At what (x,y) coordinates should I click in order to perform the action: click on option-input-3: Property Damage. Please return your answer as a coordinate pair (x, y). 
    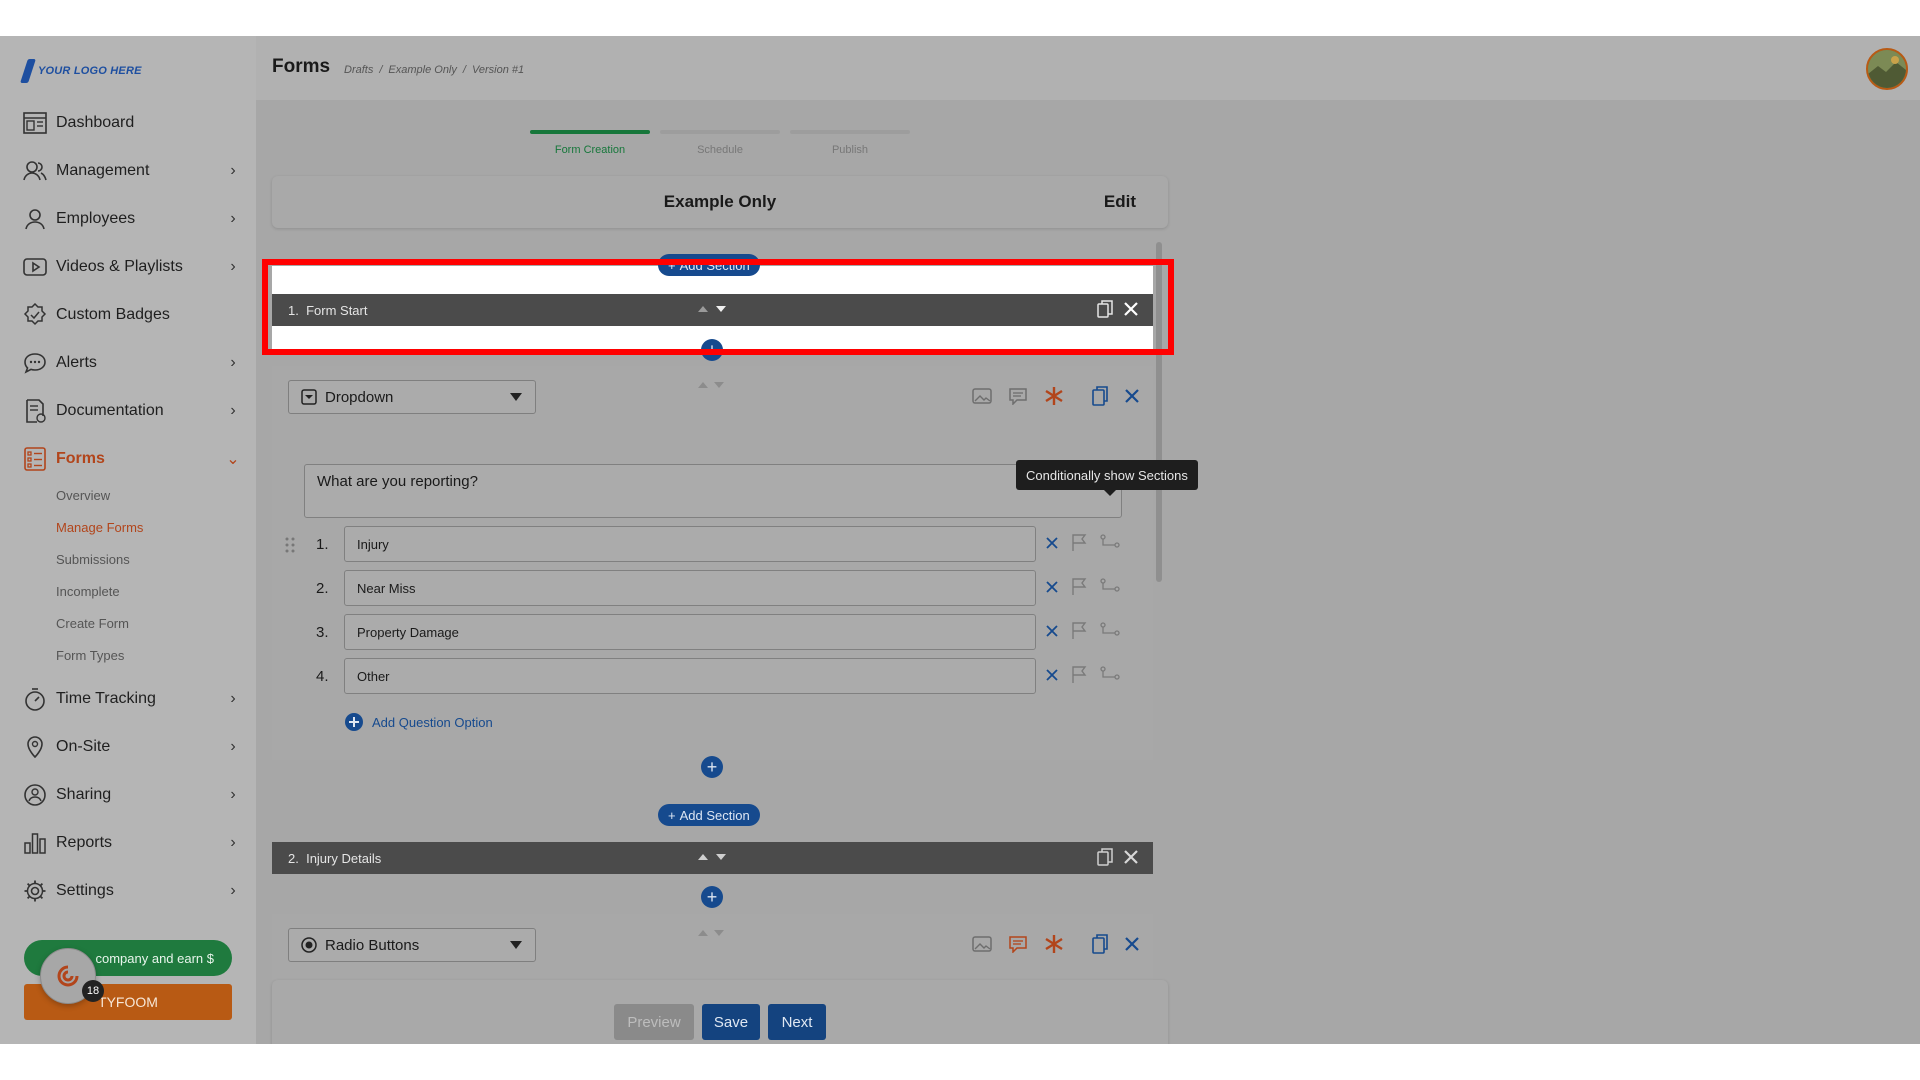
    Looking at the image, I should click on (690, 632).